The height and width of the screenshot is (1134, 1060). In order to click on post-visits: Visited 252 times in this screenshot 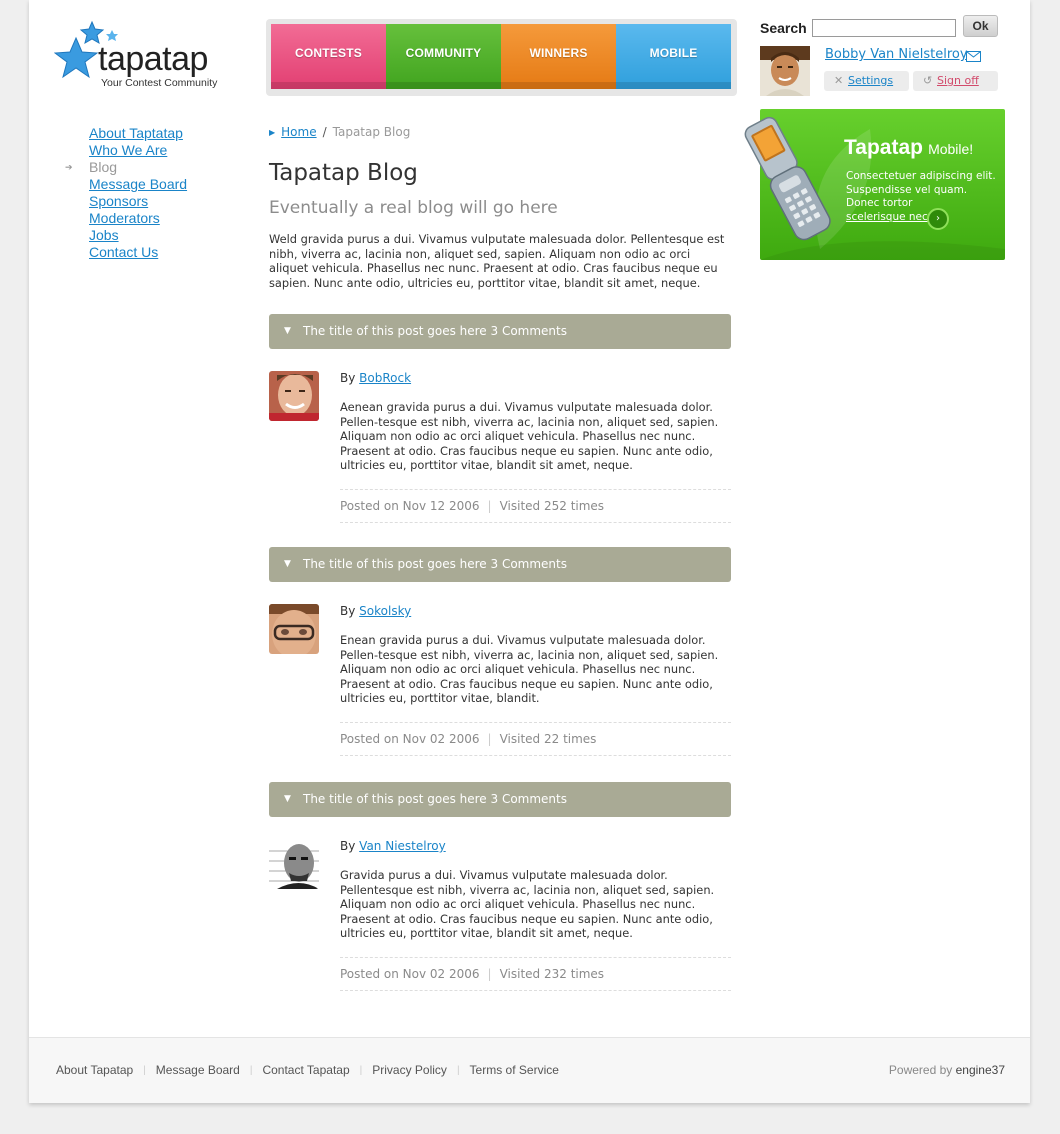, I will do `click(552, 506)`.